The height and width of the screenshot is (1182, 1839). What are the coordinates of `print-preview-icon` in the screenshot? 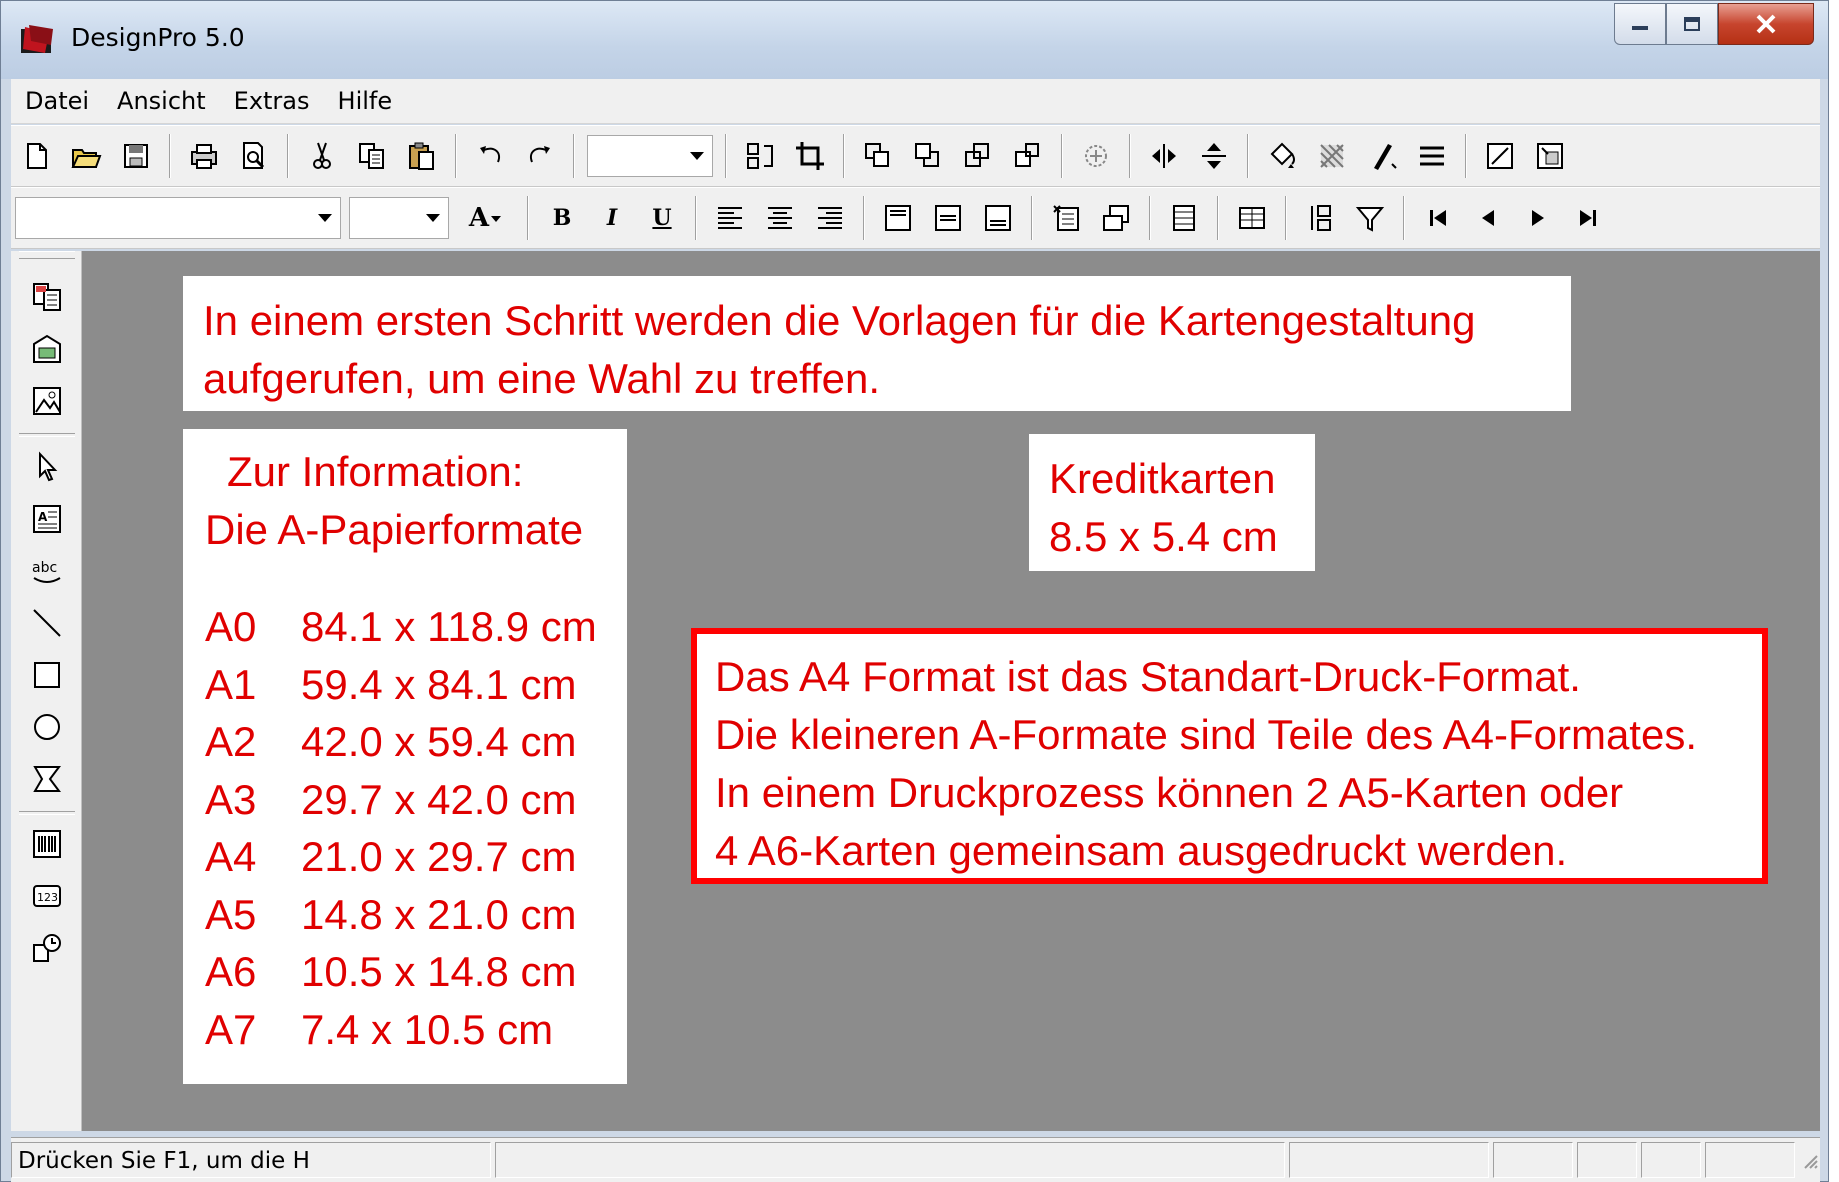 It's located at (254, 156).